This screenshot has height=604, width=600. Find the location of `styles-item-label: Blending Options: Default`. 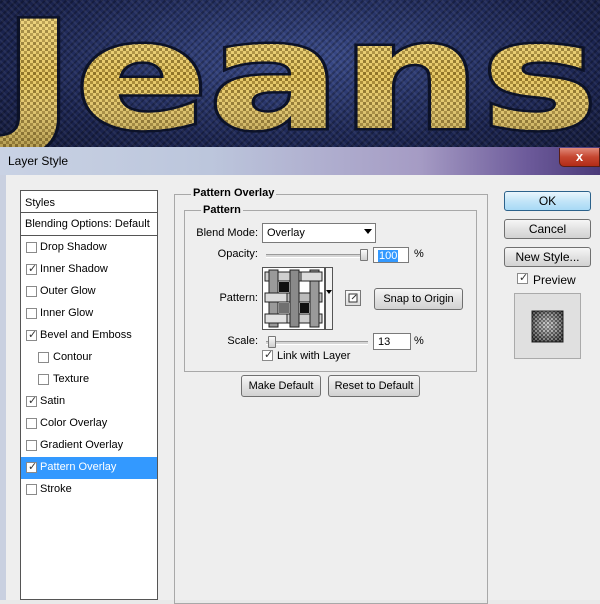

styles-item-label: Blending Options: Default is located at coordinates (87, 224).